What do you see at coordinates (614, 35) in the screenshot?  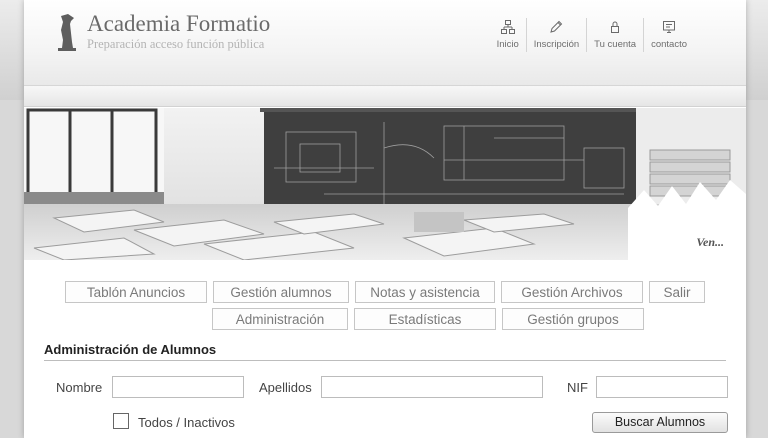 I see `nav-tu-cuenta: Tu cuenta` at bounding box center [614, 35].